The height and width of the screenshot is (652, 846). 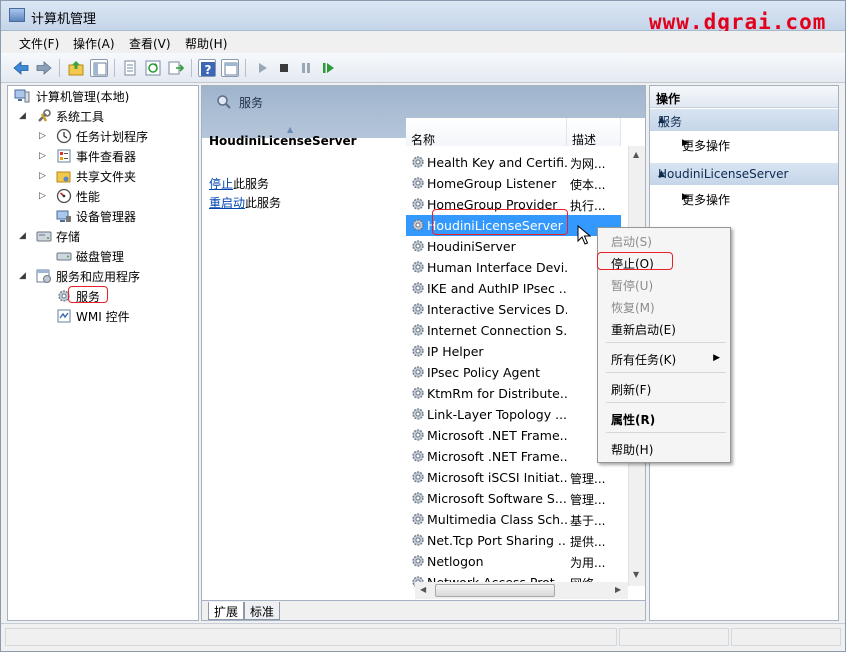 I want to click on properties-sheet-icon, so click(x=130, y=68).